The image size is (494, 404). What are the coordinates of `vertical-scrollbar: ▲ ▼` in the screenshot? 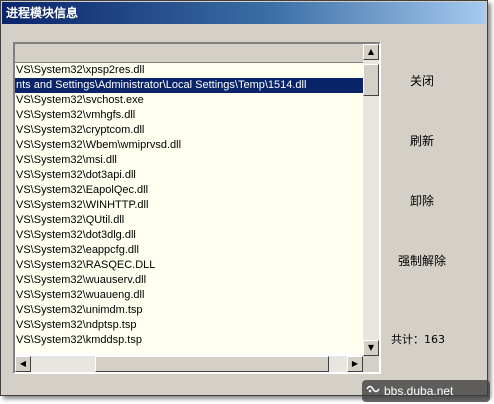 It's located at (371, 200).